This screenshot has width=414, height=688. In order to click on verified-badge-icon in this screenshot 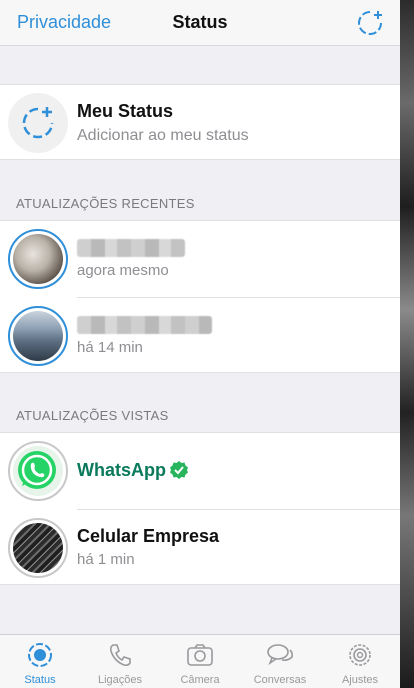, I will do `click(179, 470)`.